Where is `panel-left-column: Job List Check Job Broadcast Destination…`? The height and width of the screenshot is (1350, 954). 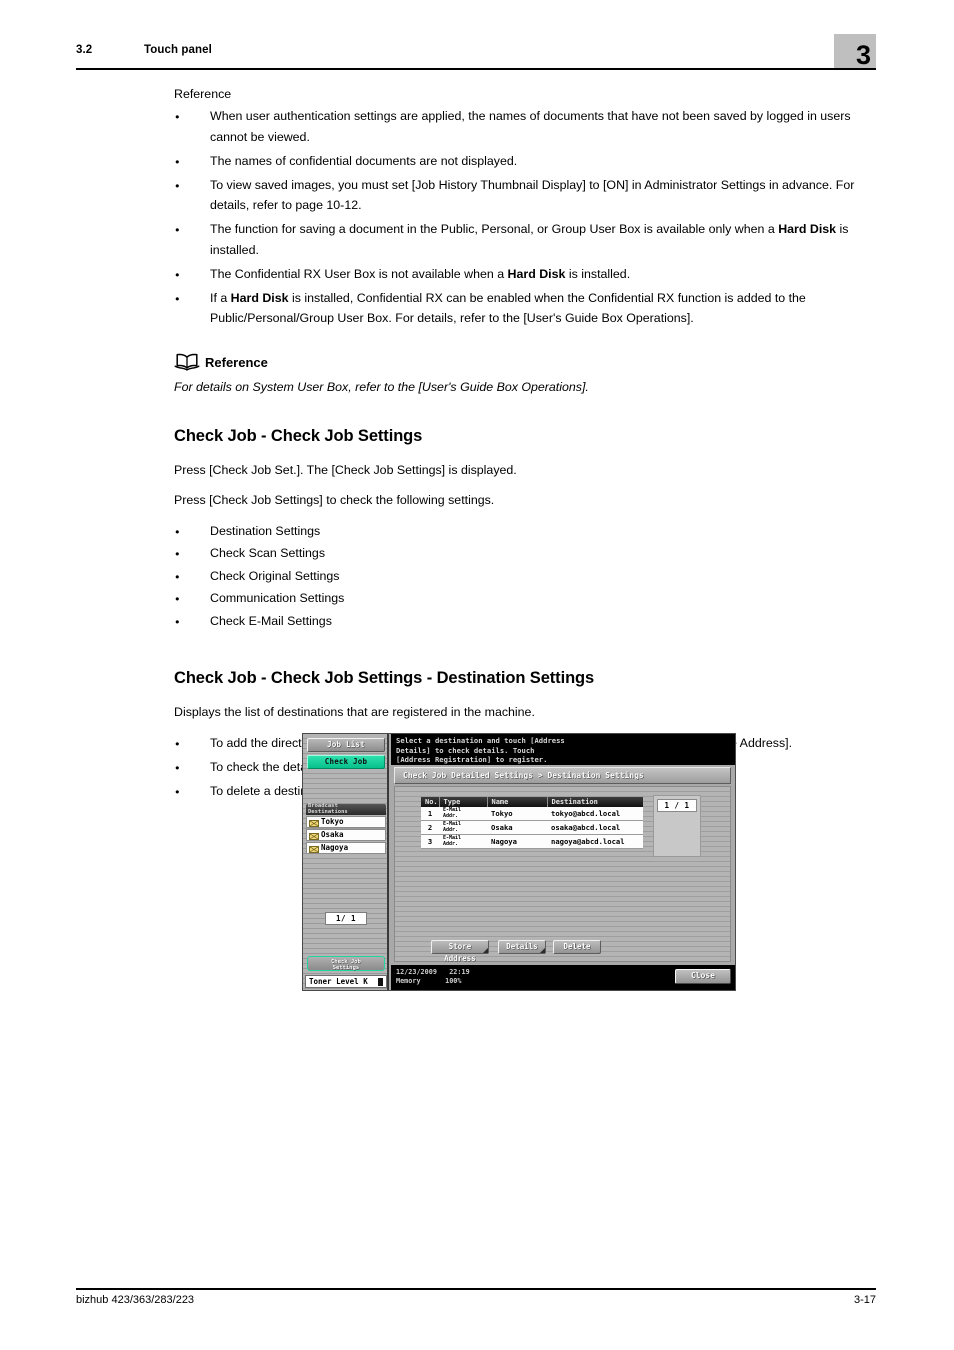
panel-left-column: Job List Check Job Broadcast Destination… is located at coordinates (346, 862).